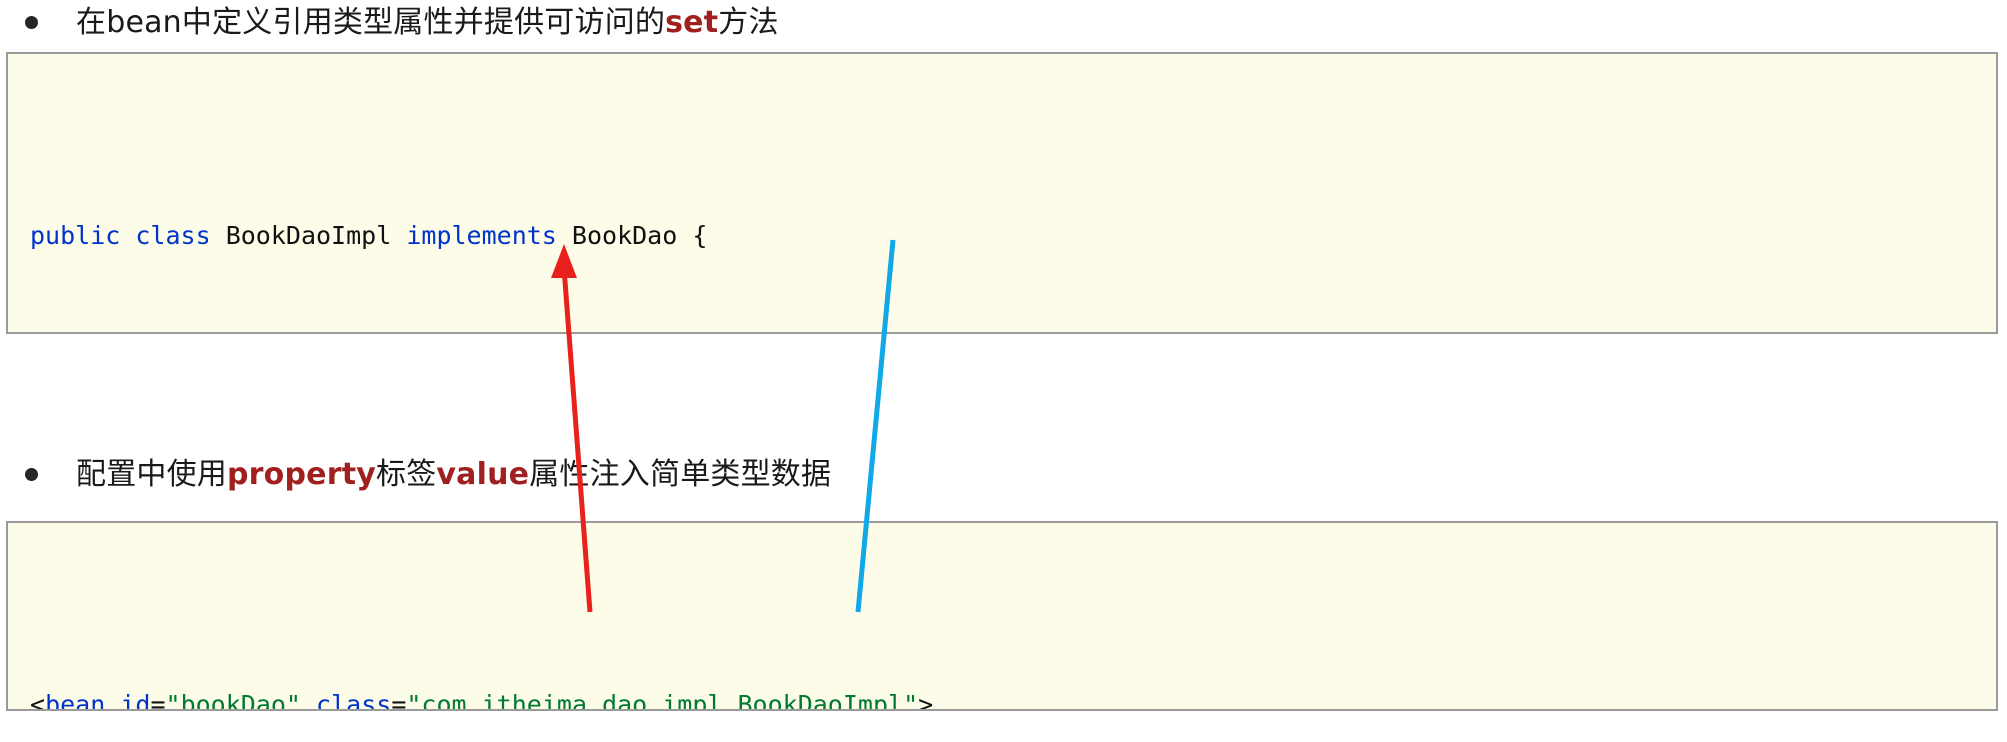 The height and width of the screenshot is (742, 2007). What do you see at coordinates (233, 700) in the screenshot?
I see `val-bookdao: "bookDao"` at bounding box center [233, 700].